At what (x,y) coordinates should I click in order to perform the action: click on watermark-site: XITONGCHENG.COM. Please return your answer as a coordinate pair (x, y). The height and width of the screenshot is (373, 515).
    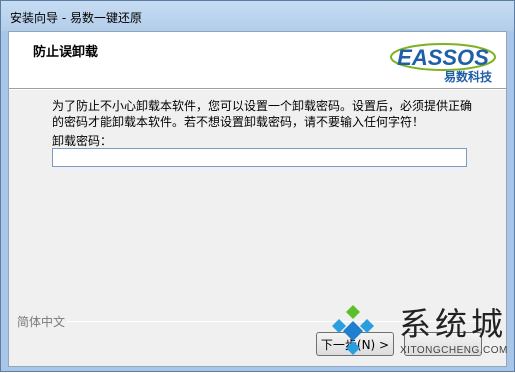
    Looking at the image, I should click on (454, 350).